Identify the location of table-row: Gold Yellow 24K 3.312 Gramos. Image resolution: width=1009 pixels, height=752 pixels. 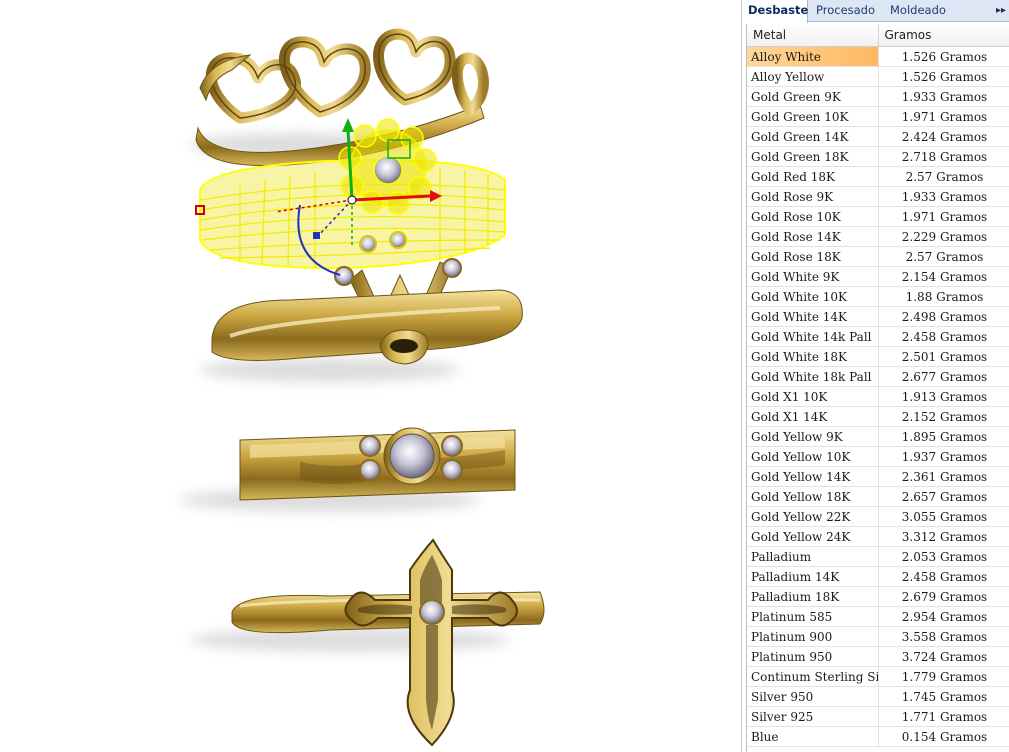
(878, 536).